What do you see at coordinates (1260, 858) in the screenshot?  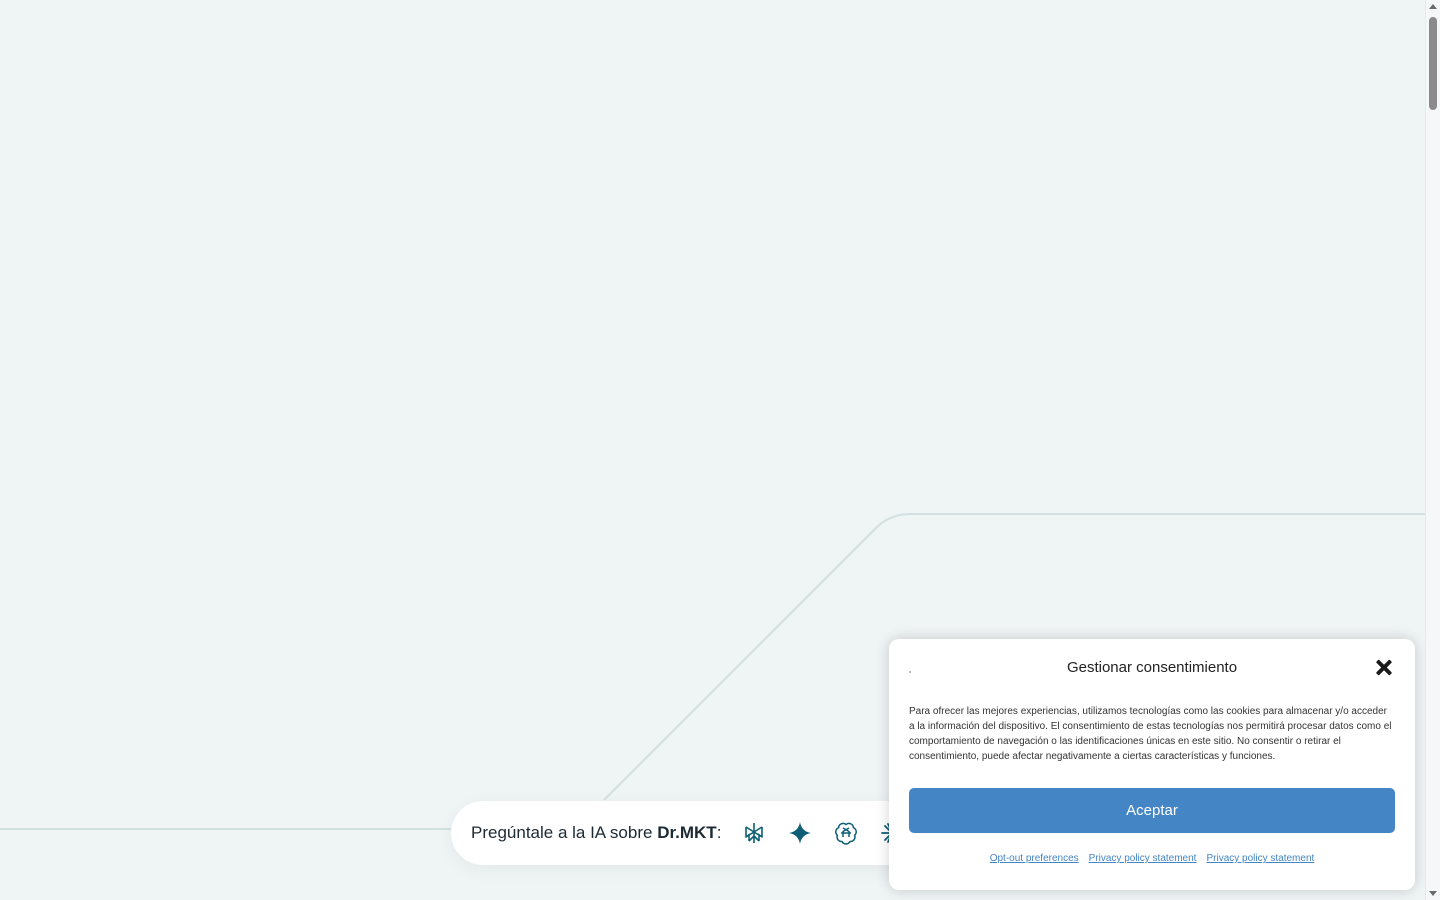 I see `privacy-policy-link-2: Privacy policy statement` at bounding box center [1260, 858].